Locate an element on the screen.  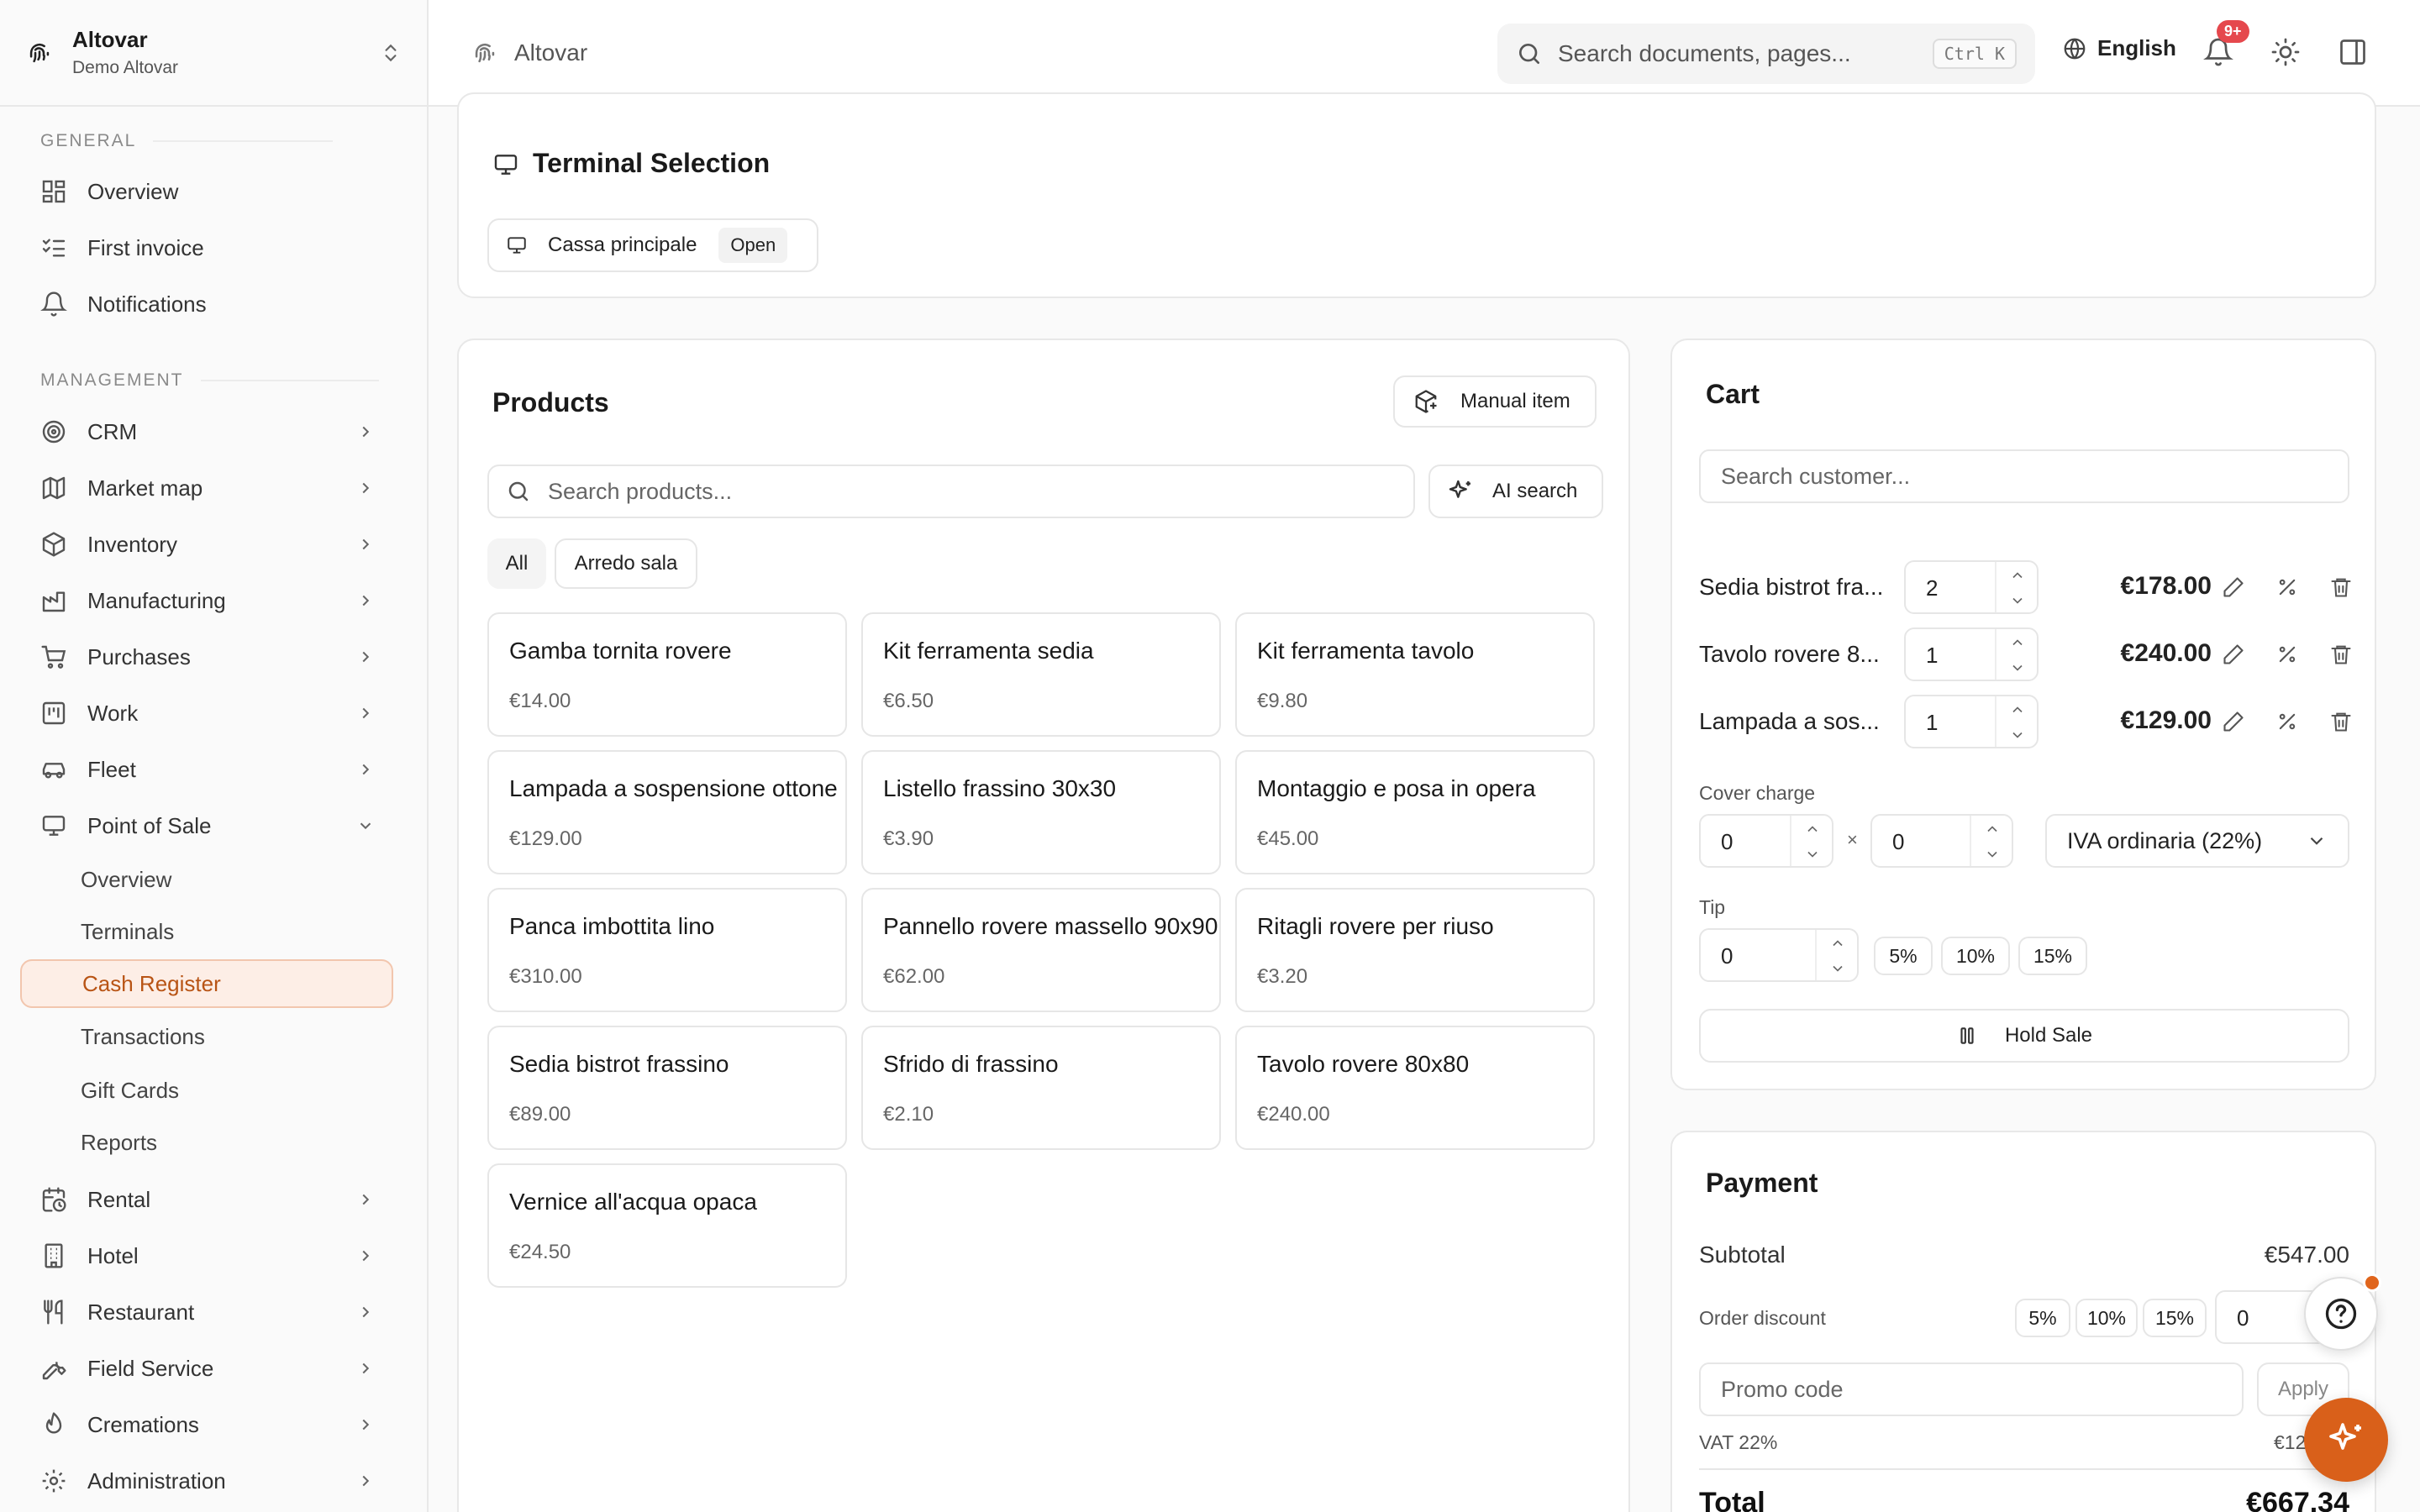
sidebar-item-cremations: Cremations is located at coordinates (206, 1424).